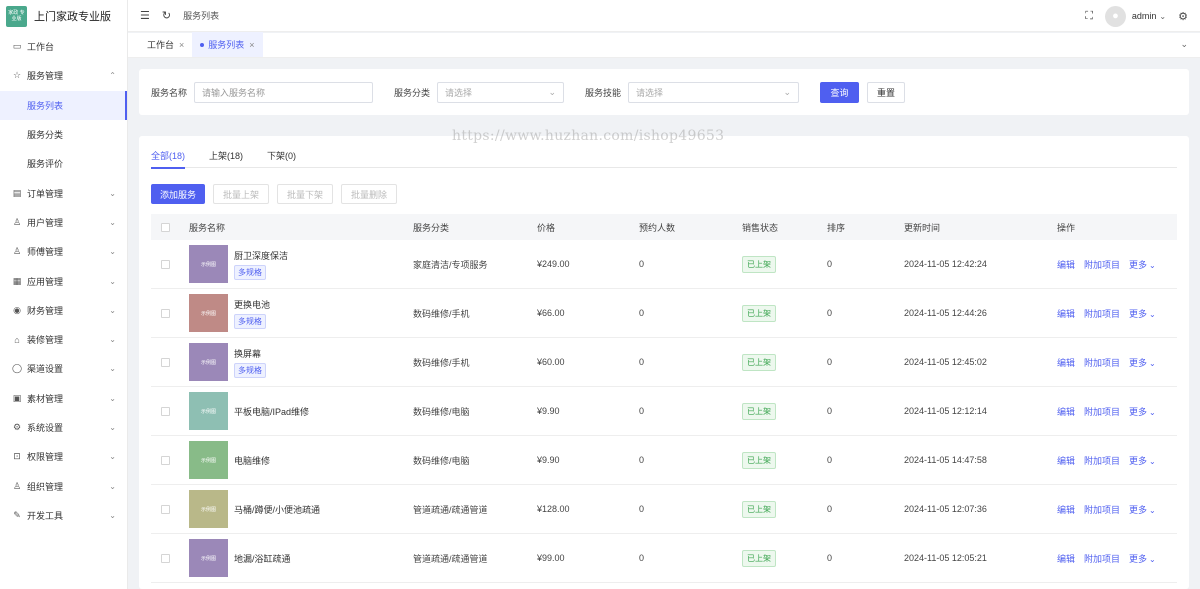 The width and height of the screenshot is (1200, 589). What do you see at coordinates (1089, 16) in the screenshot?
I see `fullscreen-icon: ⛶` at bounding box center [1089, 16].